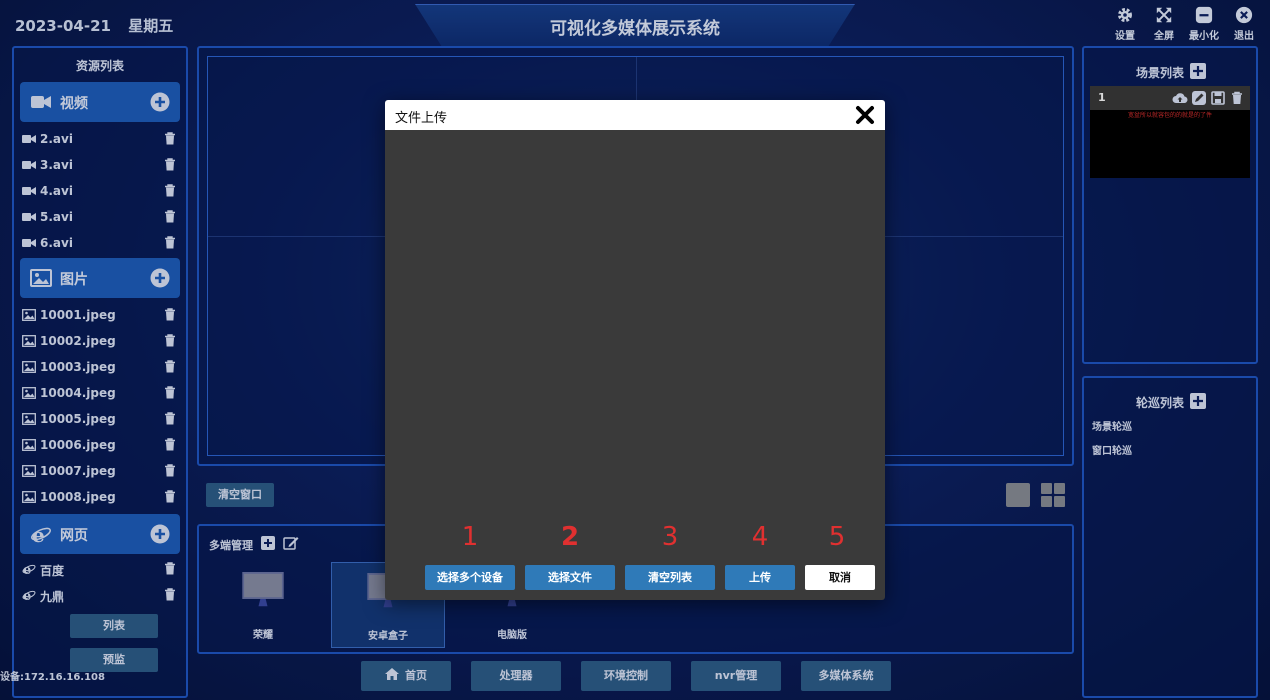 The height and width of the screenshot is (700, 1270). Describe the element at coordinates (840, 577) in the screenshot. I see `cancel-button: 取消` at that location.